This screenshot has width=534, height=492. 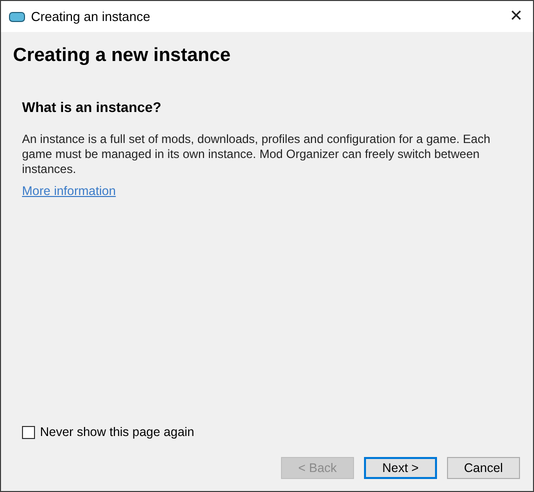 What do you see at coordinates (17, 17) in the screenshot?
I see `app-logo-icon` at bounding box center [17, 17].